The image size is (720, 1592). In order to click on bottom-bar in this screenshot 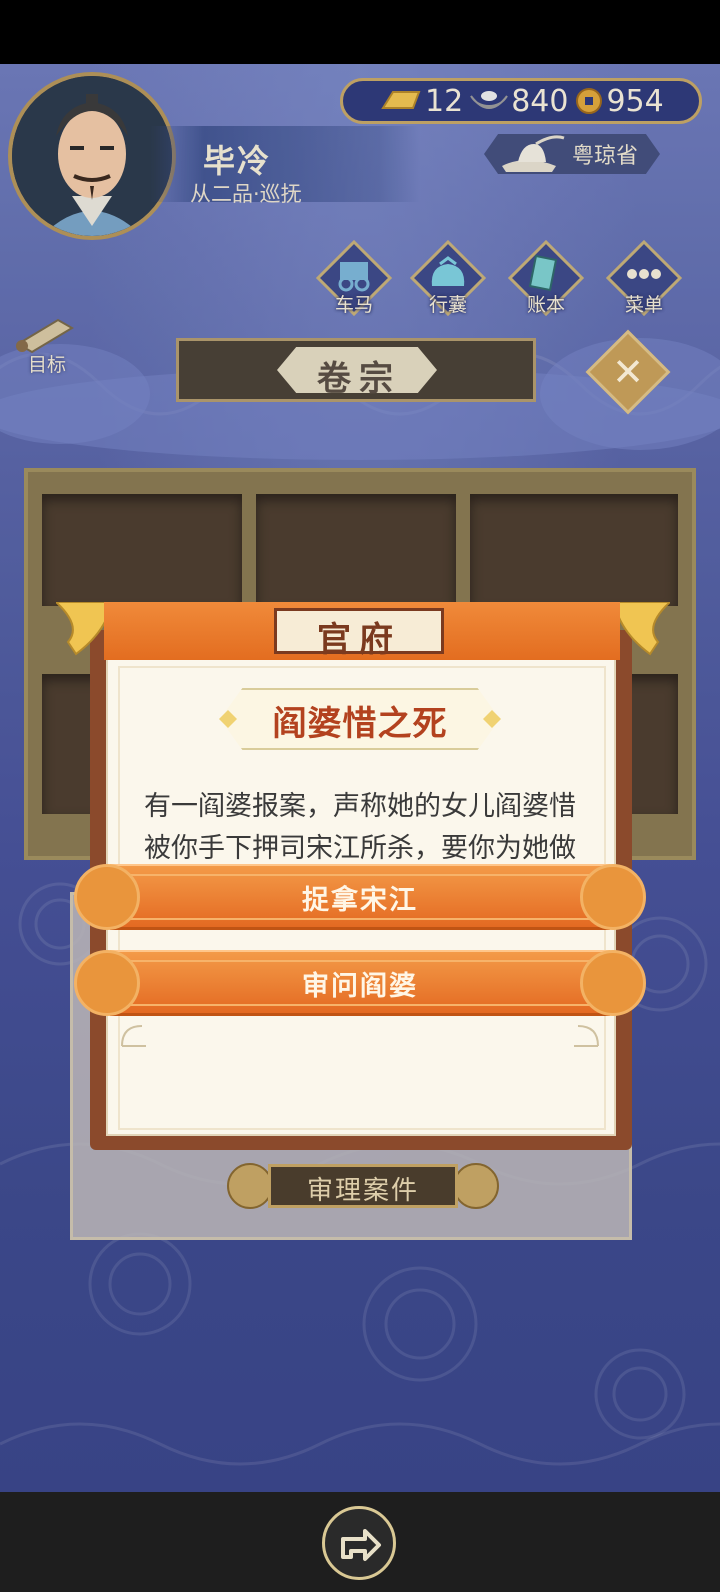, I will do `click(360, 1542)`.